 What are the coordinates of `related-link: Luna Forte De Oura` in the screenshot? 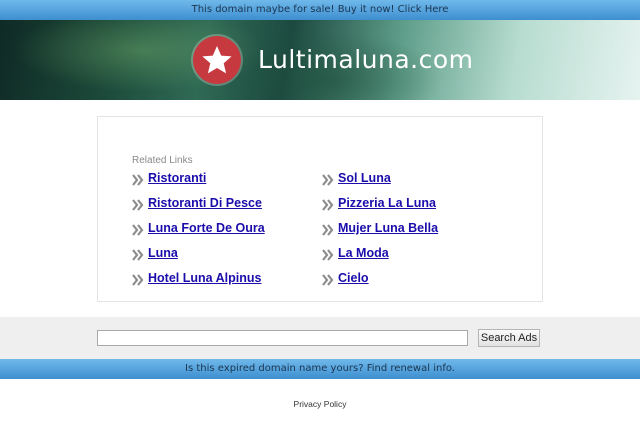 It's located at (198, 228).